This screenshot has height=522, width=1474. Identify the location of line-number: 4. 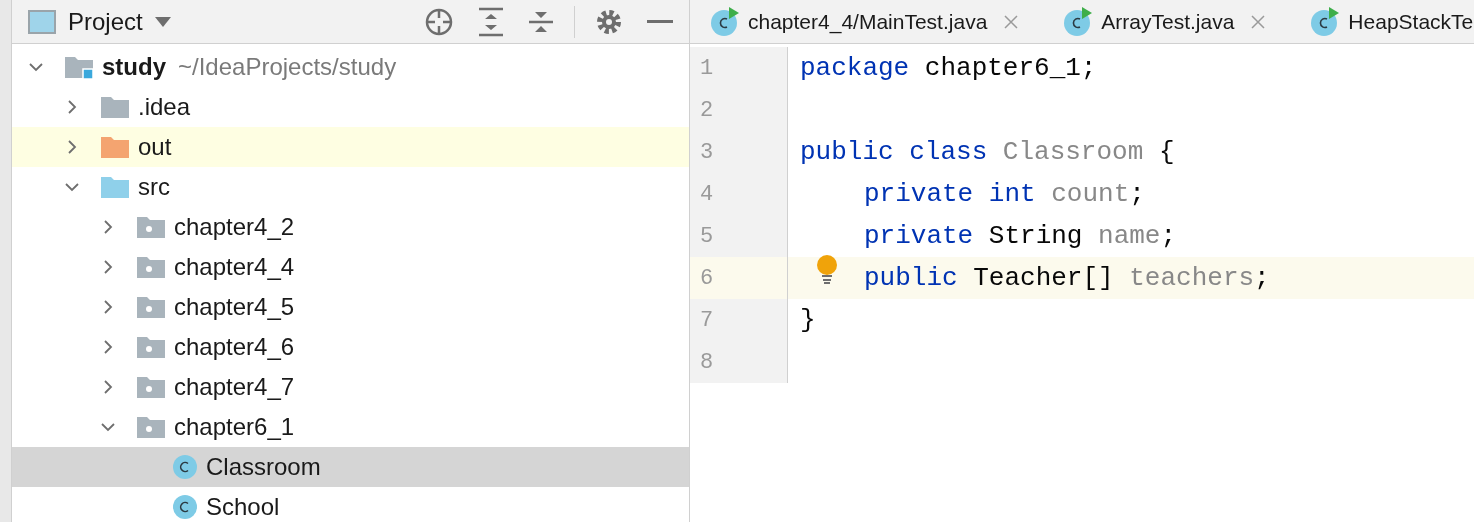
(707, 194).